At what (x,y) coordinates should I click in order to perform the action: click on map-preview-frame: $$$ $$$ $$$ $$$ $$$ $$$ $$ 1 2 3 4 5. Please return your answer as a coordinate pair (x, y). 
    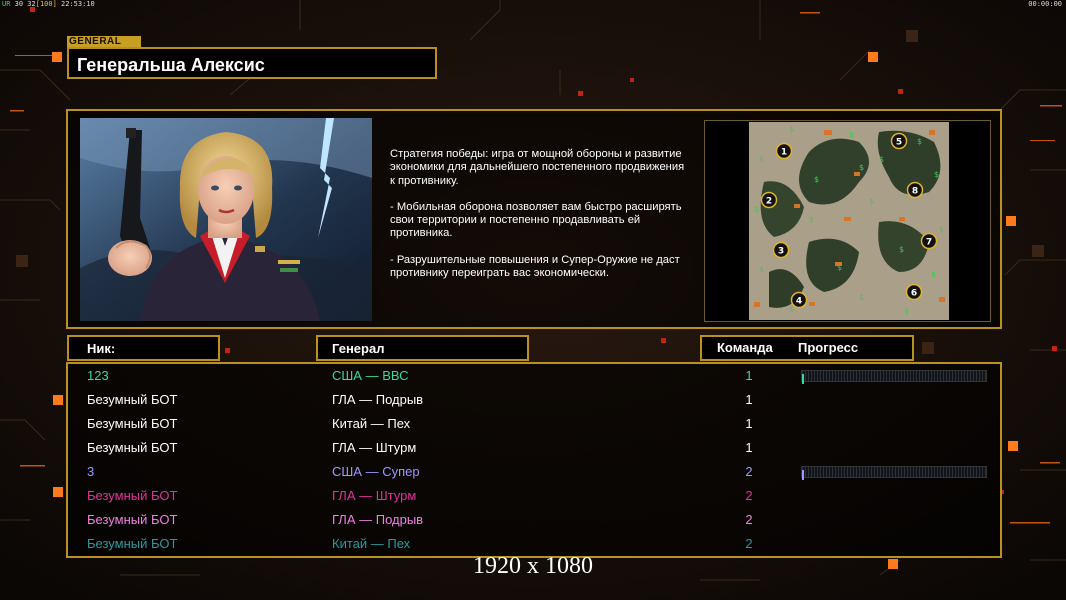
    Looking at the image, I should click on (847, 221).